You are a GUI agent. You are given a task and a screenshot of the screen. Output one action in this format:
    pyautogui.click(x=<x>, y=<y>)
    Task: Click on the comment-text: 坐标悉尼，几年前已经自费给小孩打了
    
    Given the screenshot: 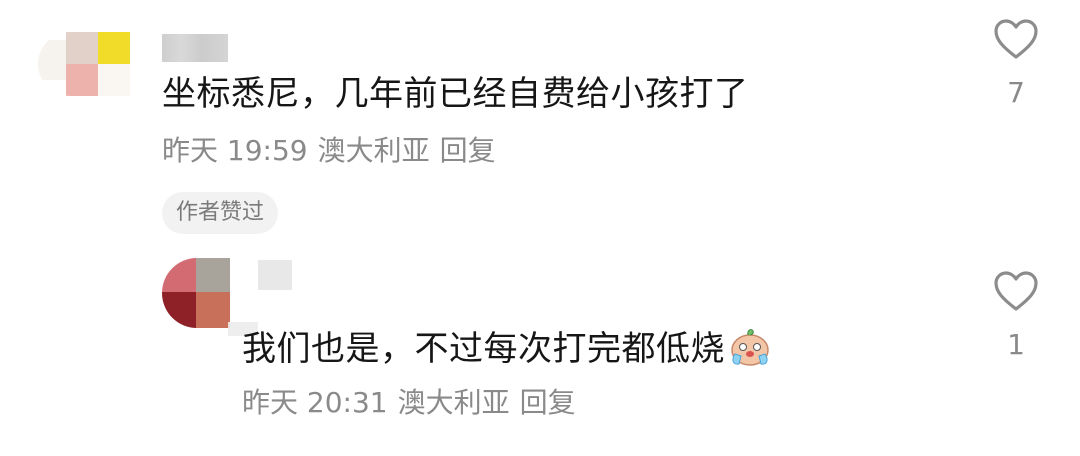 What is the action you would take?
    pyautogui.click(x=455, y=94)
    